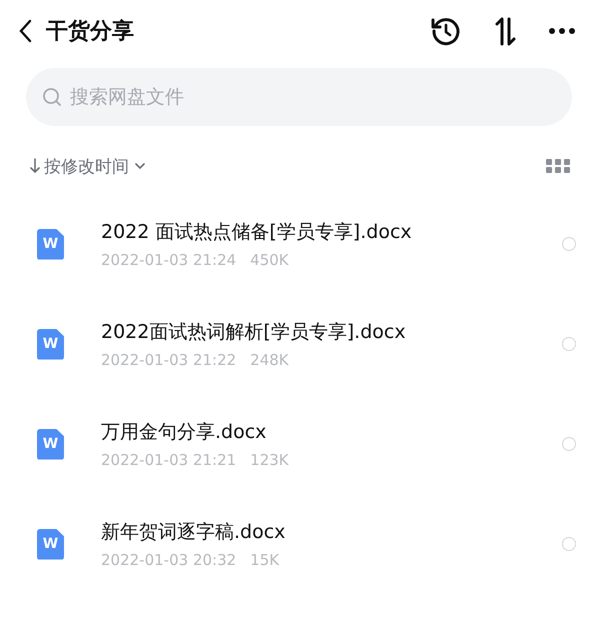 The height and width of the screenshot is (619, 598). Describe the element at coordinates (86, 166) in the screenshot. I see `sort-label: 按修改时间` at that location.